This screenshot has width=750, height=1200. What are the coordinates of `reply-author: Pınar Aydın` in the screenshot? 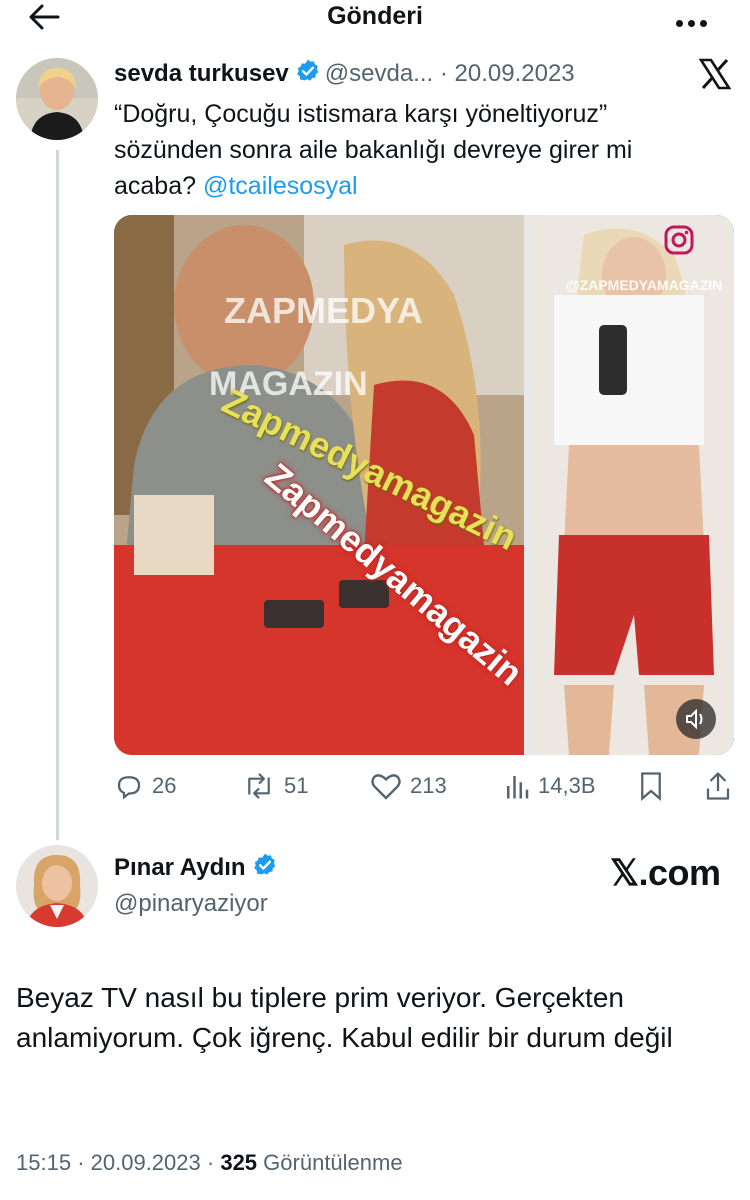 It's located at (198, 868).